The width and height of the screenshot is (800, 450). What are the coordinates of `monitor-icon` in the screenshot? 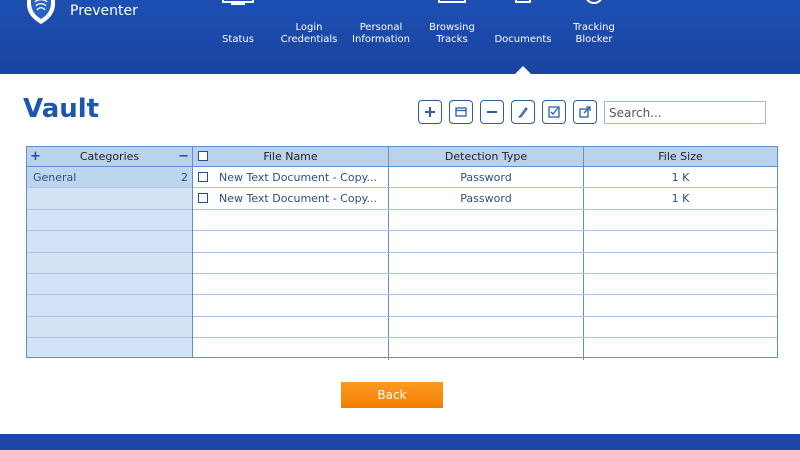 It's located at (238, 2).